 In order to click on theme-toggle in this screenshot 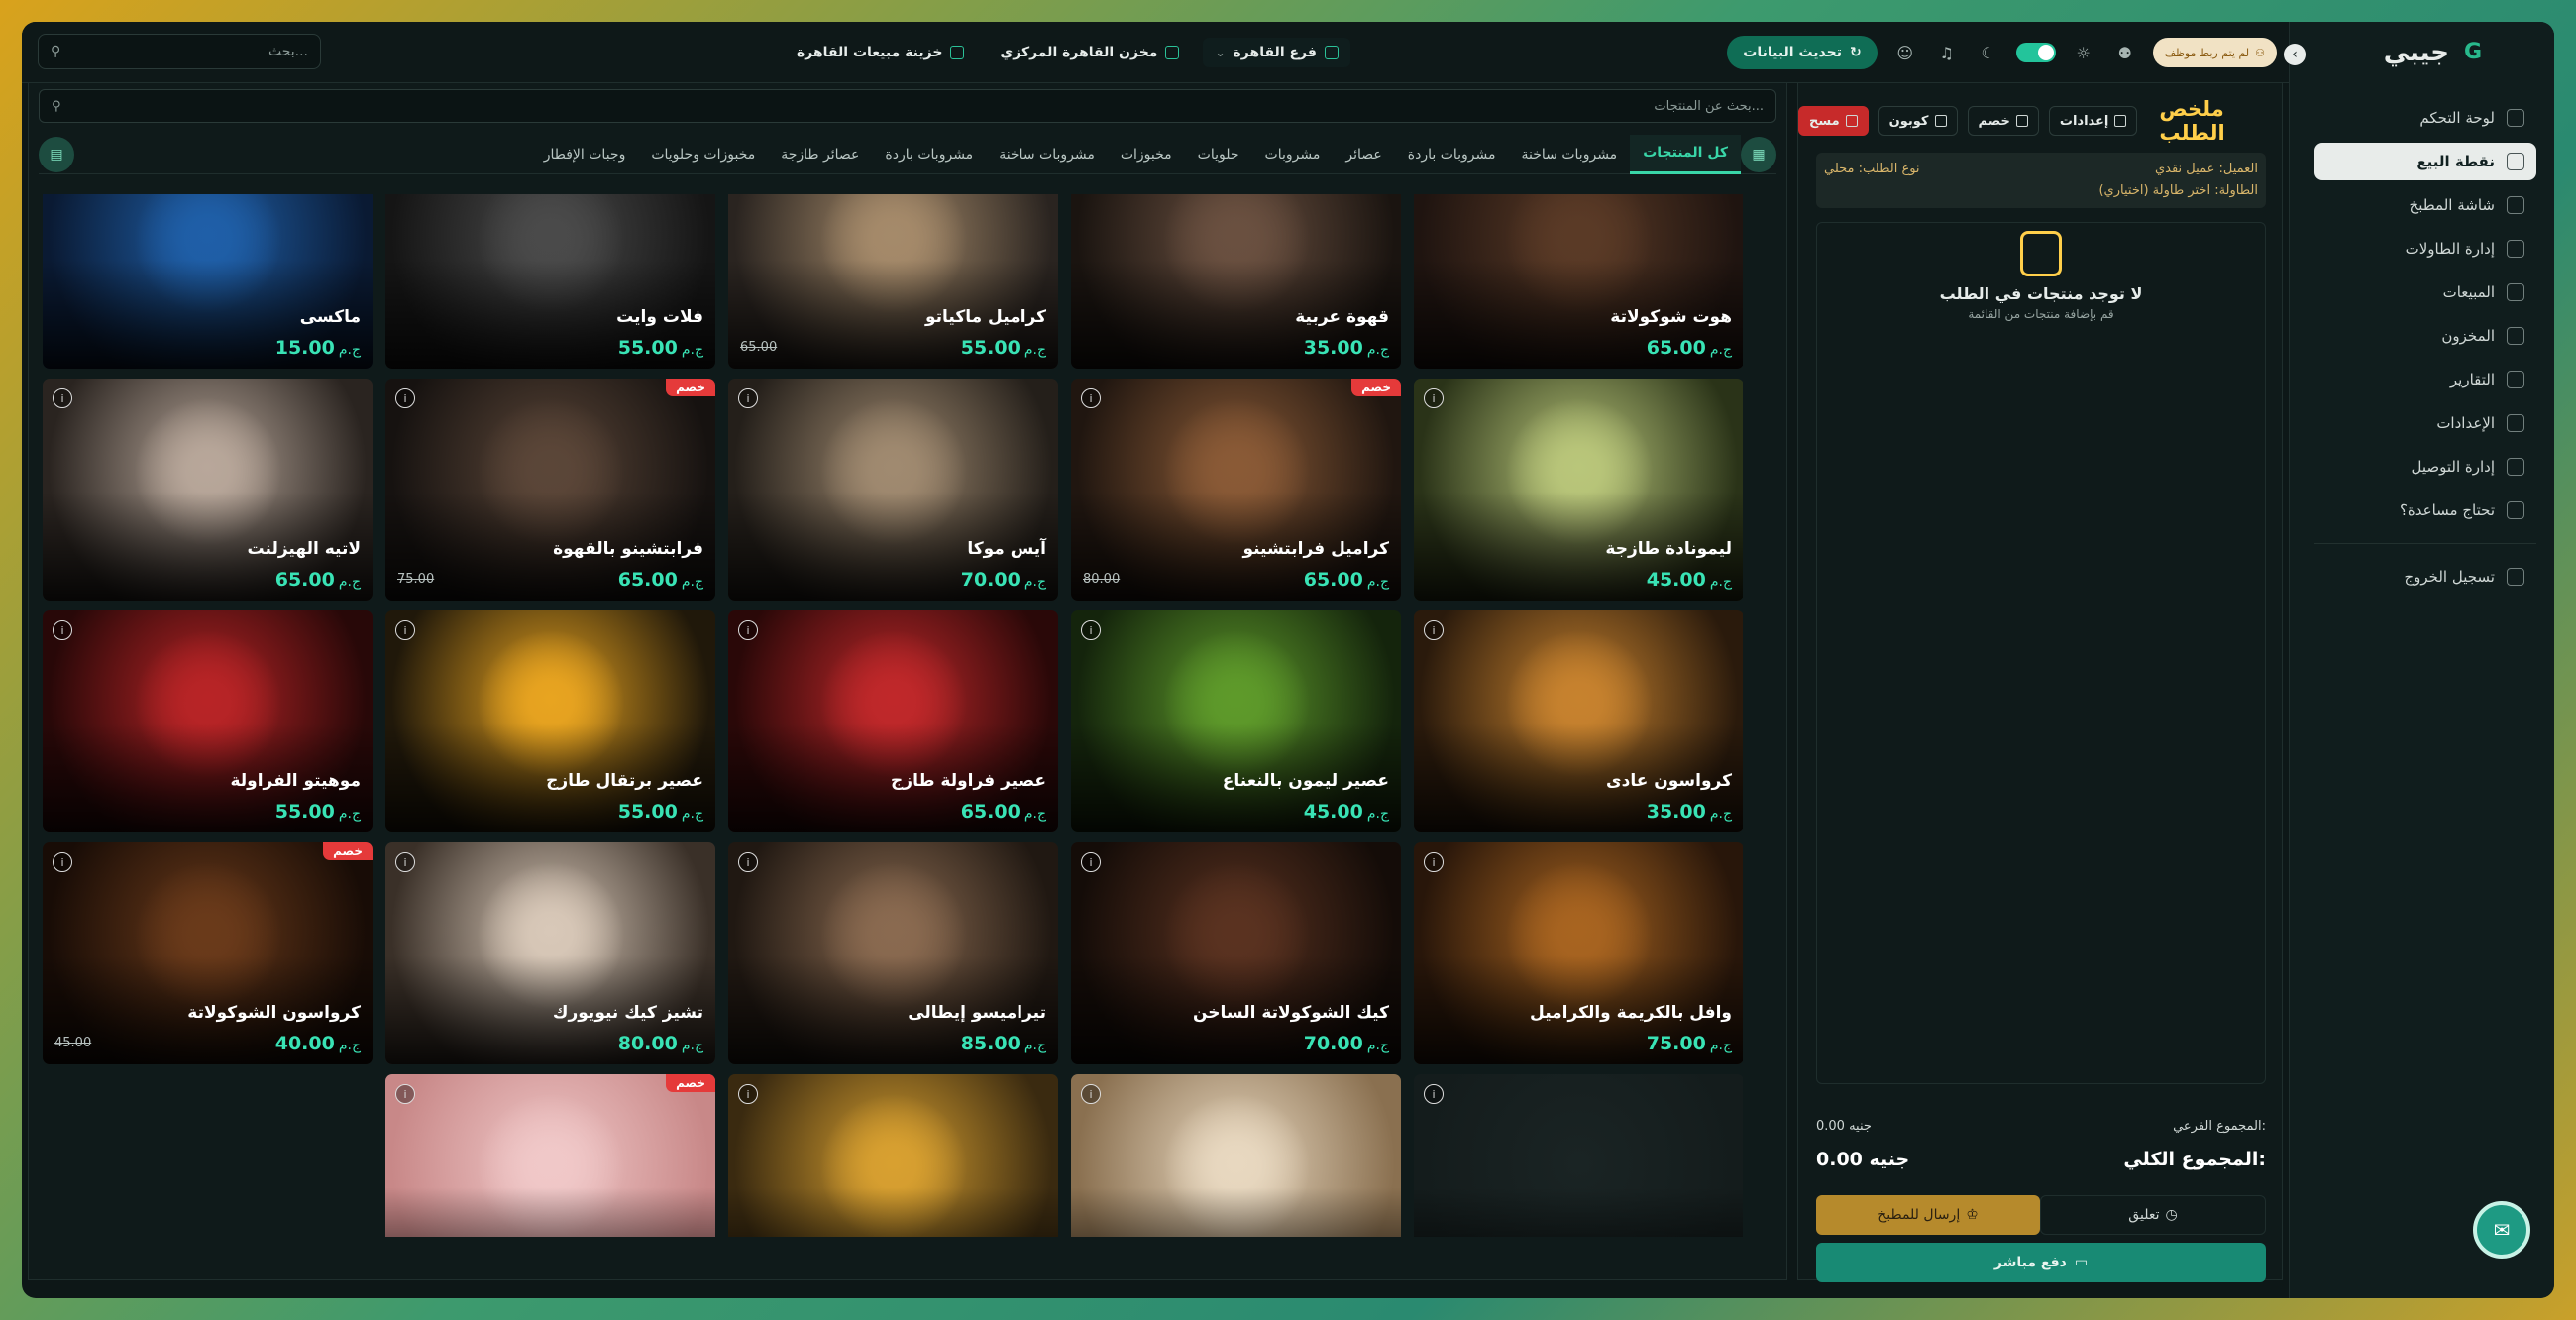, I will do `click(2035, 52)`.